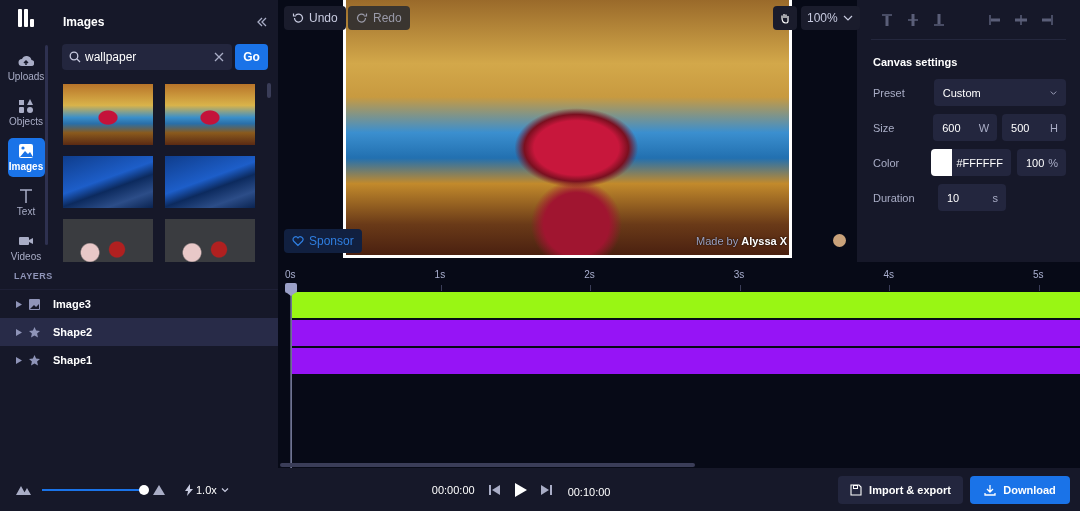 This screenshot has height=511, width=1080. What do you see at coordinates (298, 18) in the screenshot?
I see `undo-icon` at bounding box center [298, 18].